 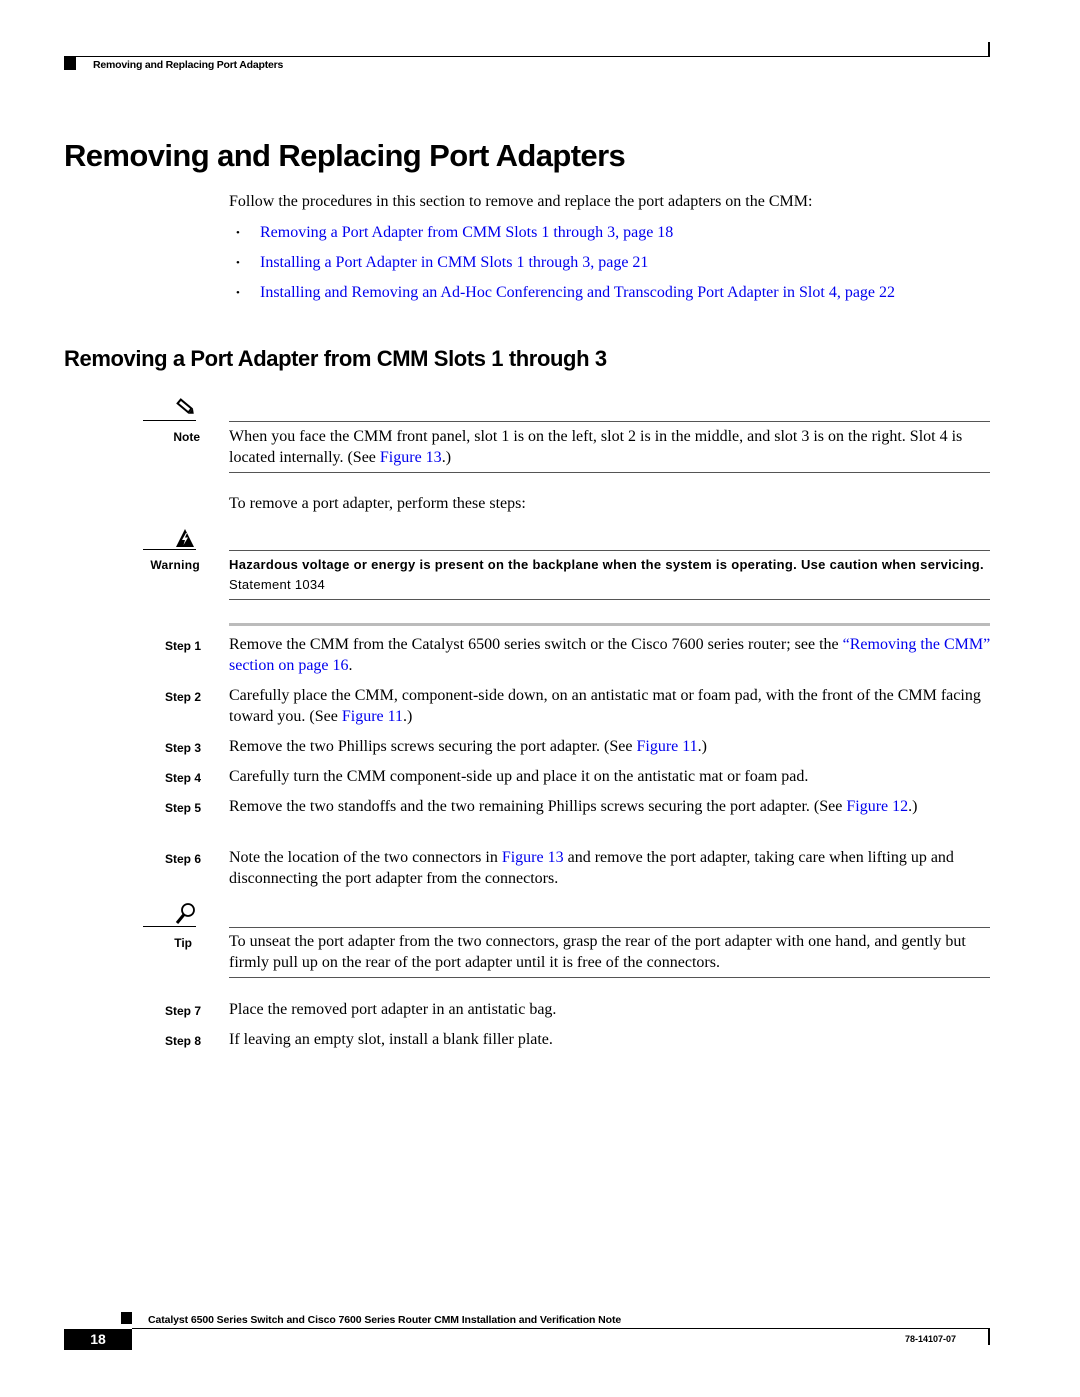 I want to click on figure-12-link: Figure 12, so click(x=877, y=806).